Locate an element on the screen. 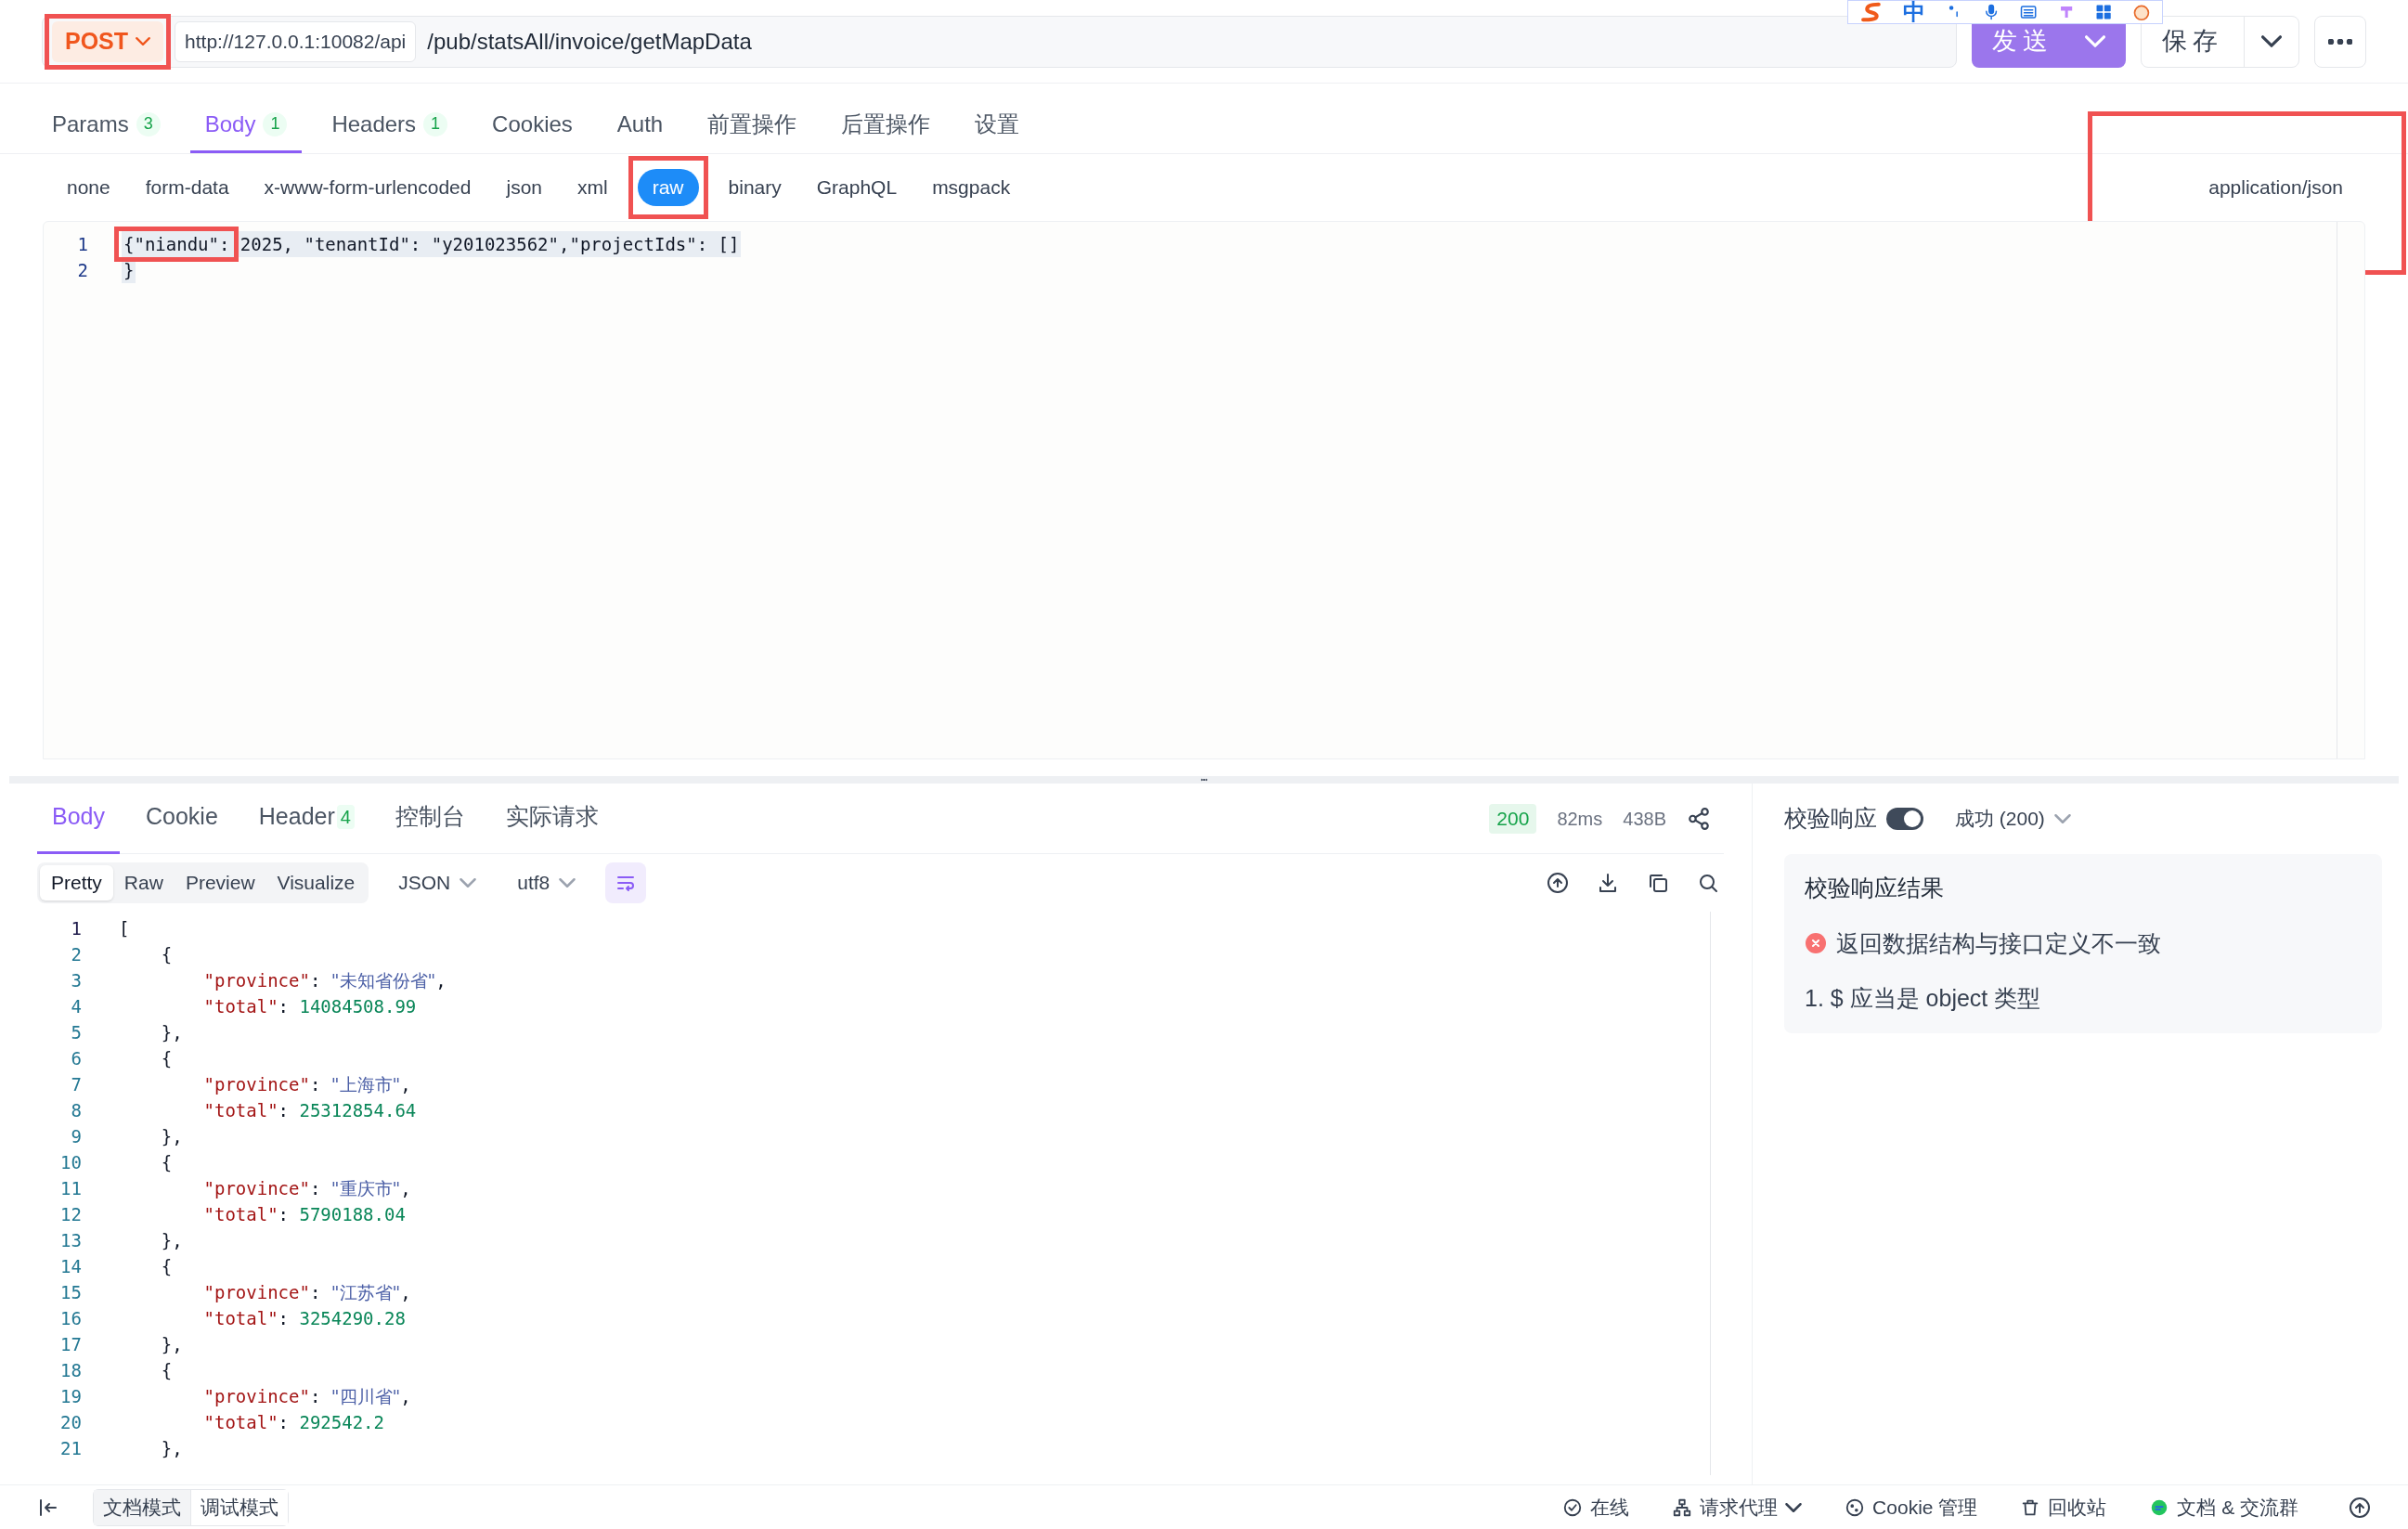 The image size is (2408, 1529). request-tab: 设置 is located at coordinates (998, 125).